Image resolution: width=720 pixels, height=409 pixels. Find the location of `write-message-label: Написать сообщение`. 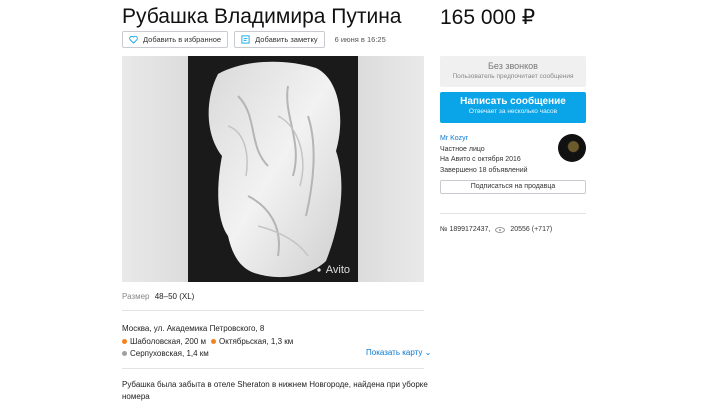

write-message-label: Написать сообщение is located at coordinates (513, 101).